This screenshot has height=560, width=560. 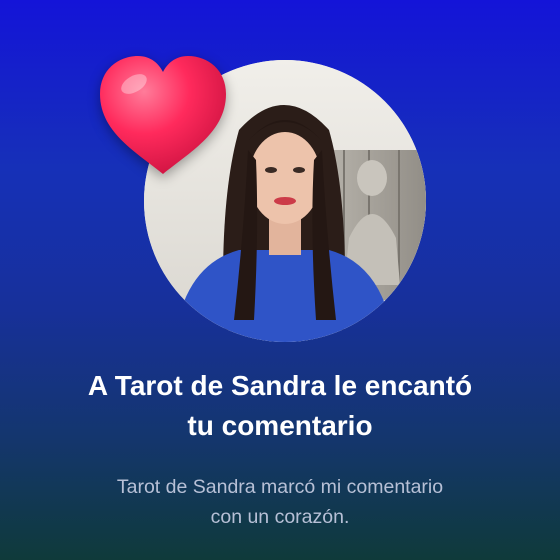 What do you see at coordinates (280, 487) in the screenshot?
I see `notification-subtitle-line1: Tarot de Sandra marcó mi comentario` at bounding box center [280, 487].